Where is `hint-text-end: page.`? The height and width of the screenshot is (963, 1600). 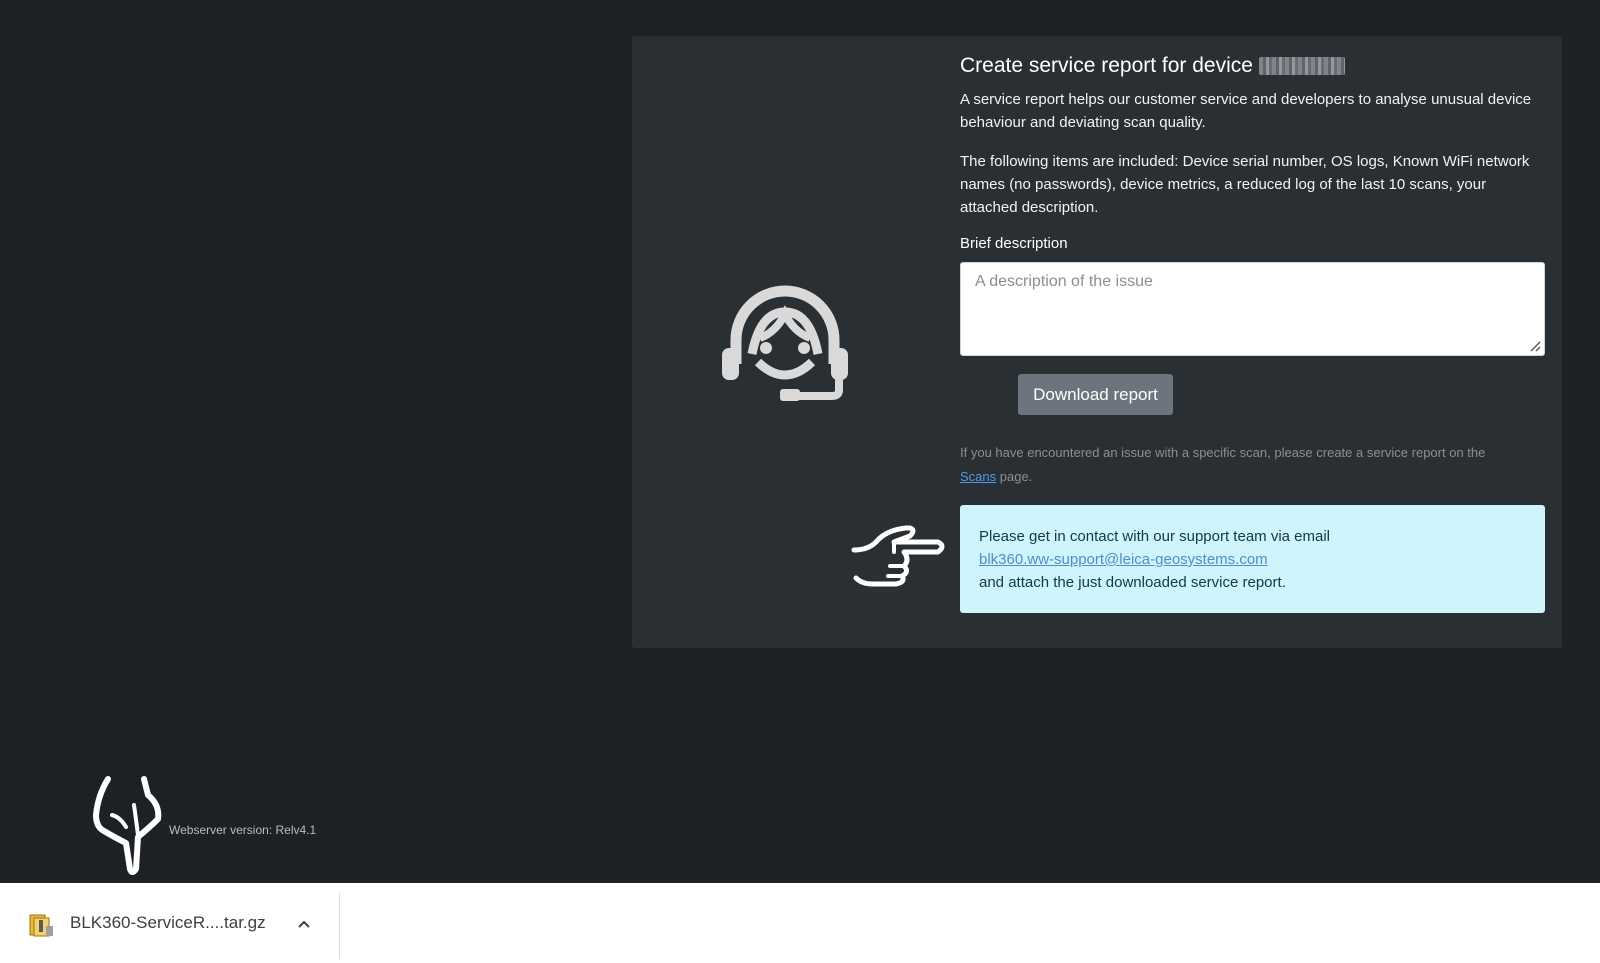 hint-text-end: page. is located at coordinates (1016, 476).